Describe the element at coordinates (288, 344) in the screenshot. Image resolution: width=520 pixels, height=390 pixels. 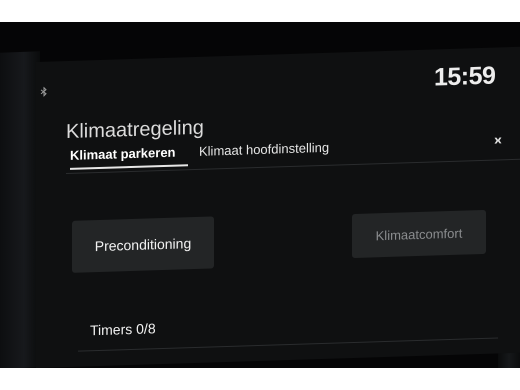
I see `list-divider` at that location.